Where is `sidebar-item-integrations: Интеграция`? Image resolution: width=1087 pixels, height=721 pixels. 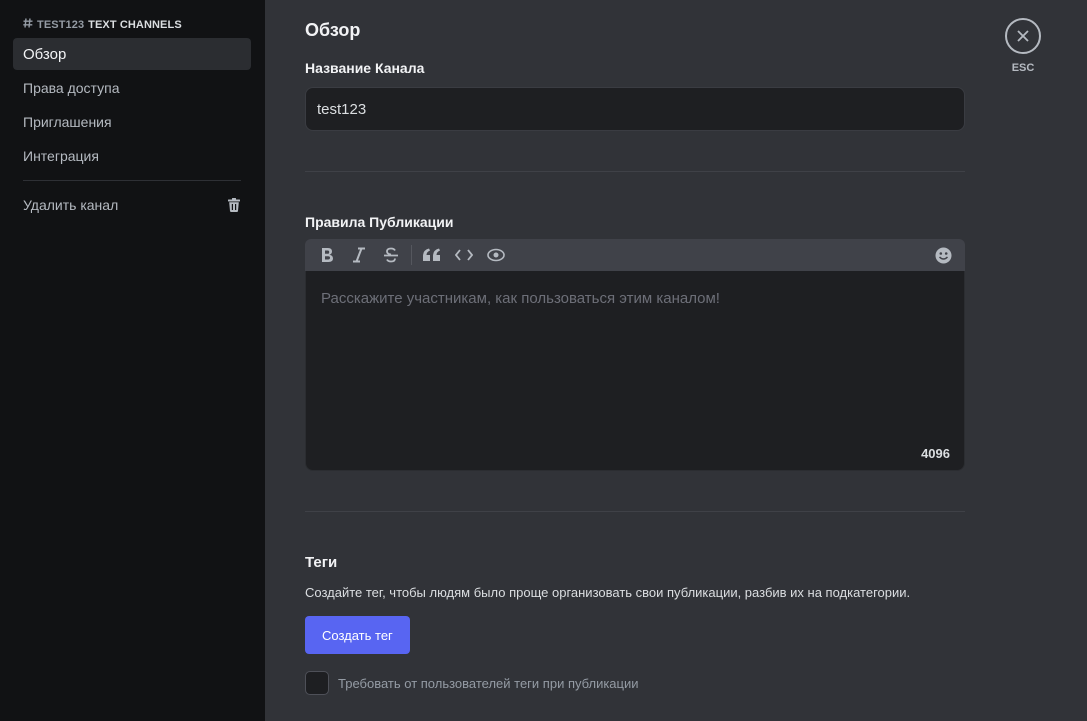 sidebar-item-integrations: Интеграция is located at coordinates (132, 156).